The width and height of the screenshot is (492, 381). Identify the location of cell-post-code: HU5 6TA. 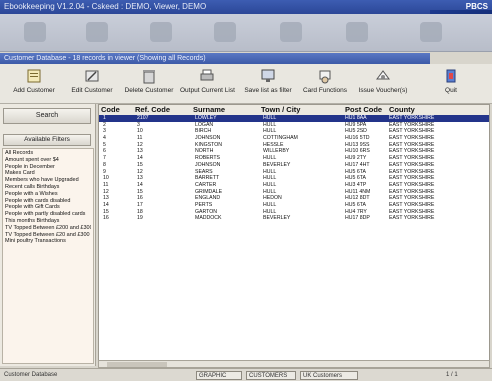
(355, 204).